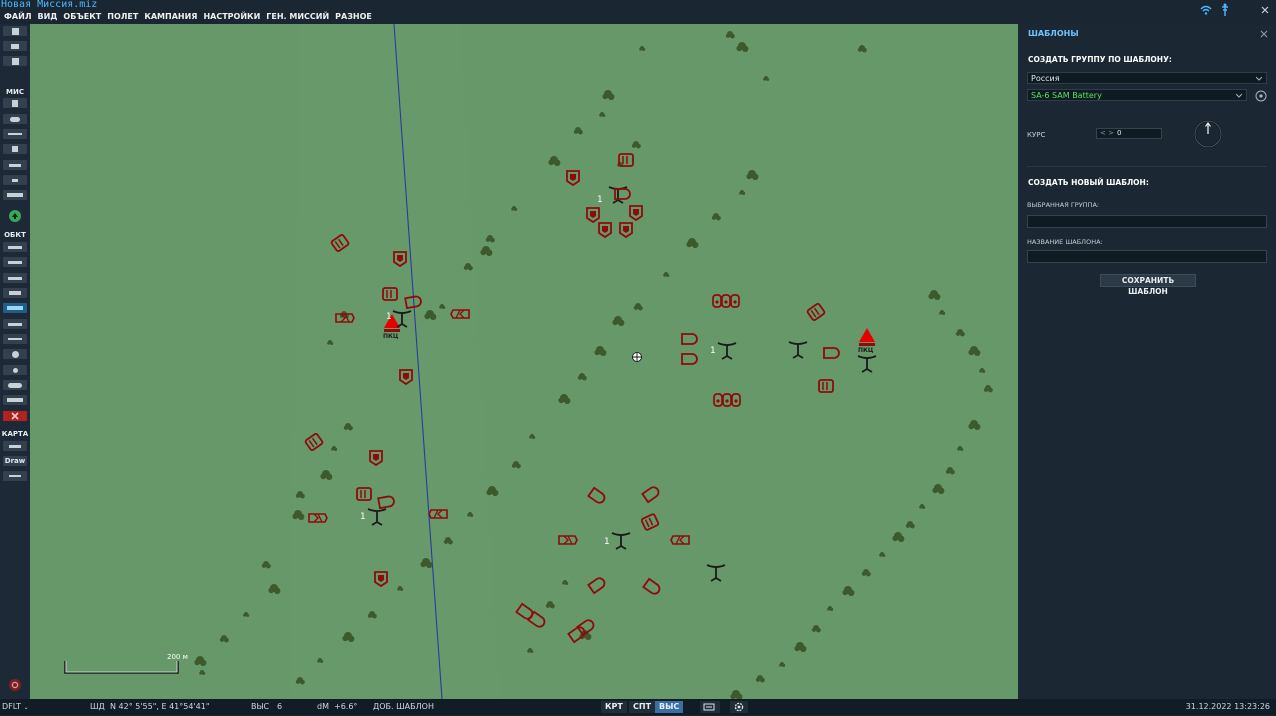 This screenshot has height=716, width=1276. I want to click on add-vehicle-button, so click(15, 293).